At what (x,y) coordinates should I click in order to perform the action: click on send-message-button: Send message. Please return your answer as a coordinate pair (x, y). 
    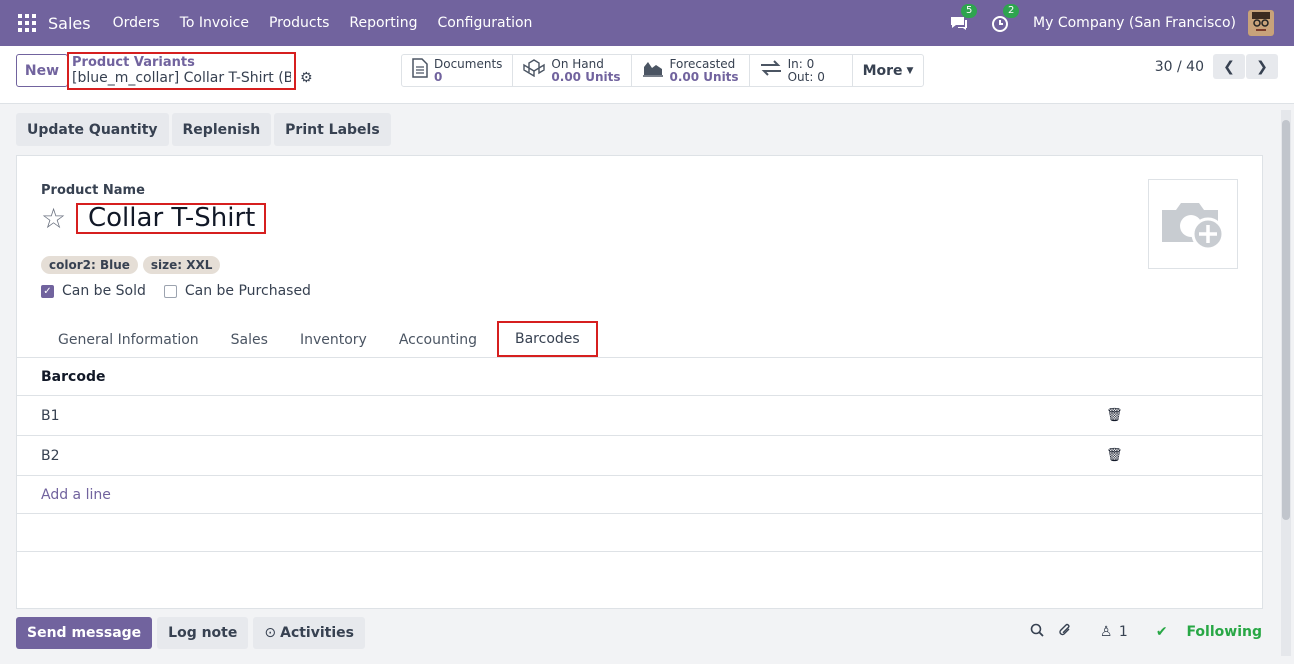
    Looking at the image, I should click on (84, 633).